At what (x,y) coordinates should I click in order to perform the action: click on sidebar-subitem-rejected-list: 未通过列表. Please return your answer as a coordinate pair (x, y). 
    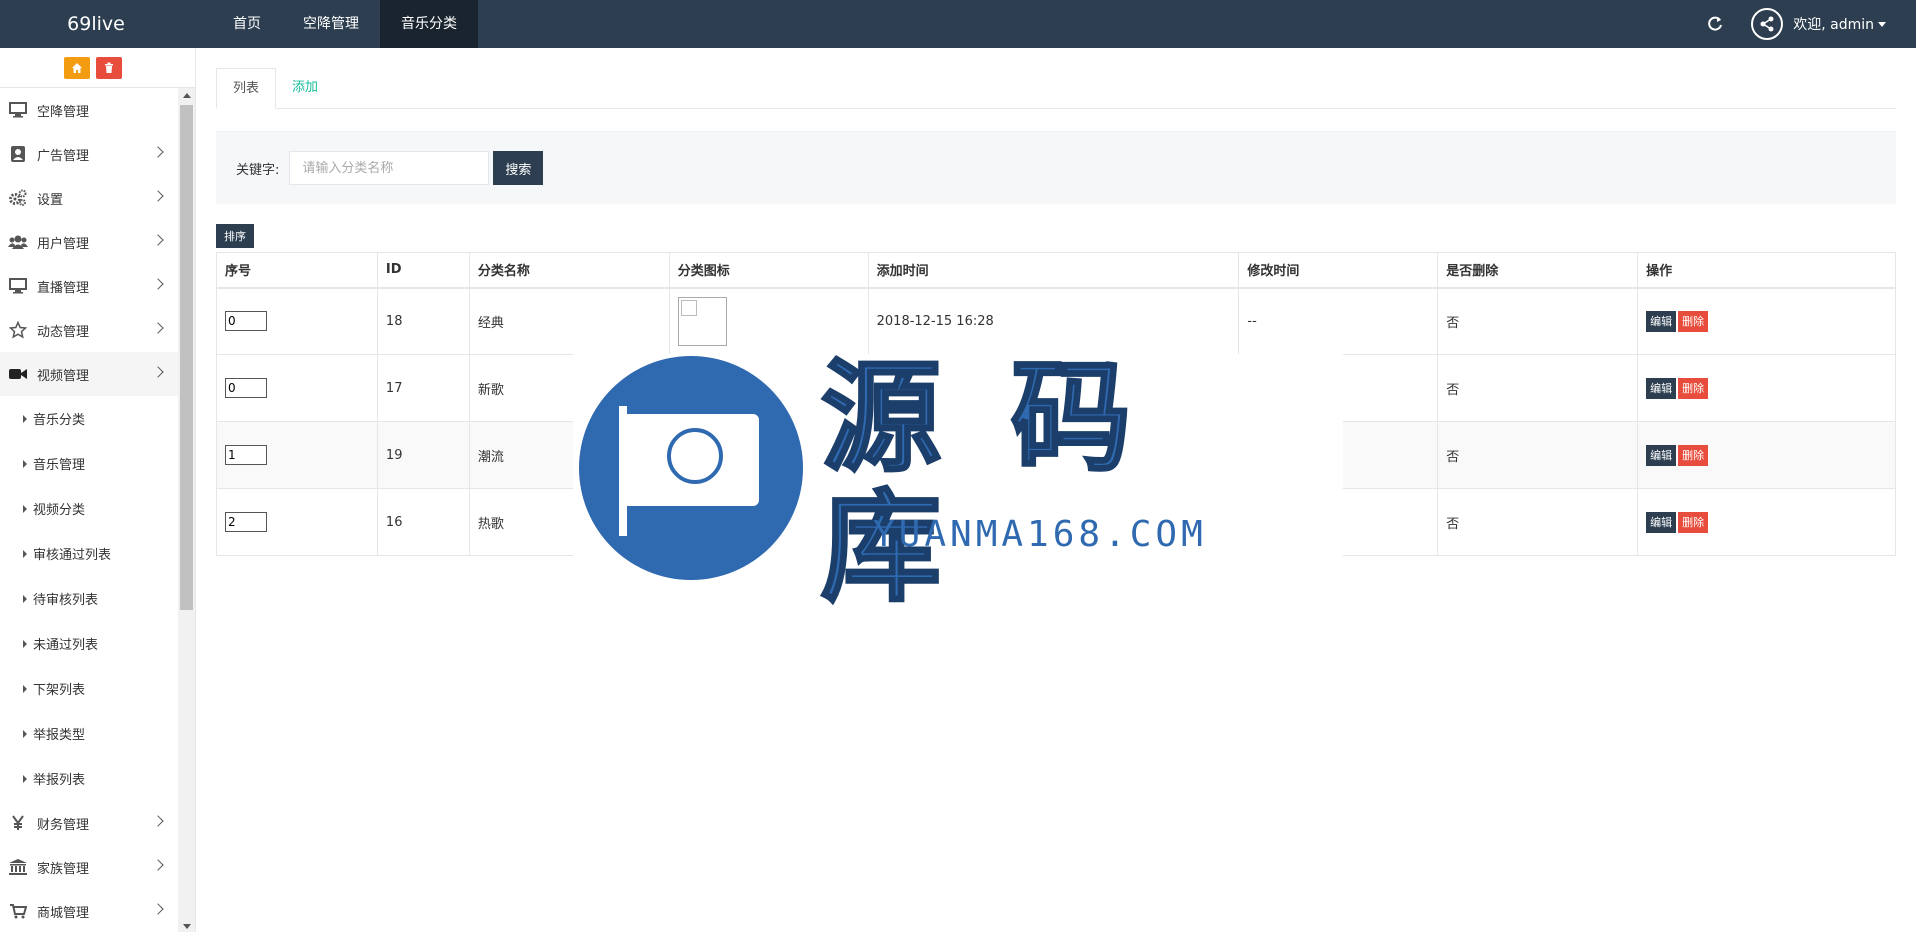
    Looking at the image, I should click on (89, 643).